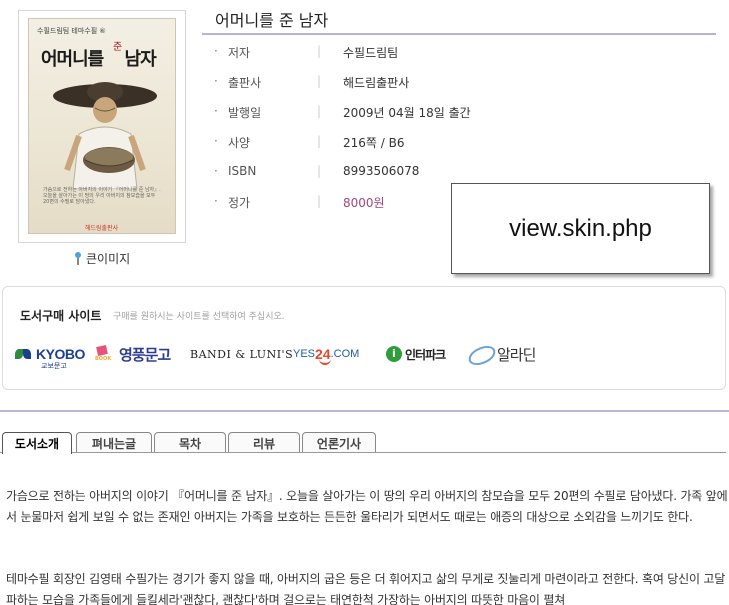 The width and height of the screenshot is (729, 605). What do you see at coordinates (245, 113) in the screenshot?
I see `info-label: 발행일` at bounding box center [245, 113].